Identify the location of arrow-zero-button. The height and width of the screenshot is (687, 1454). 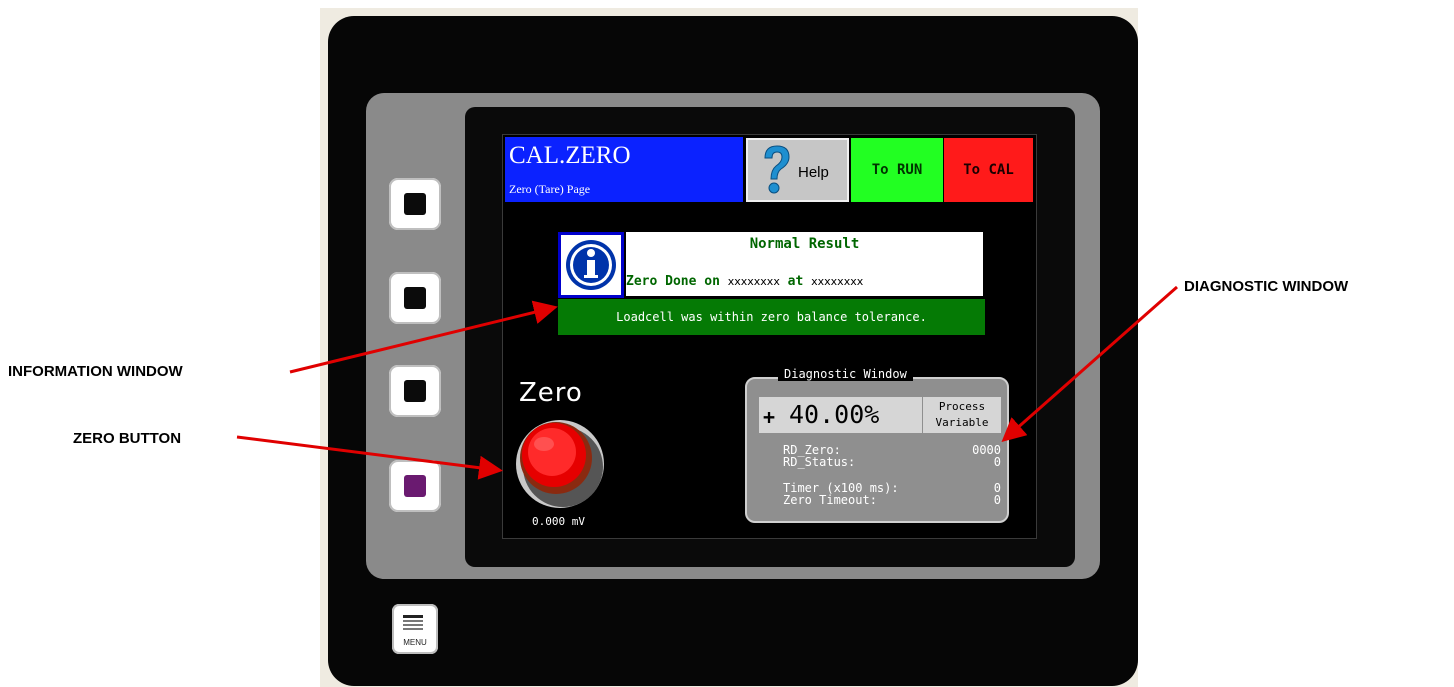
(369, 457).